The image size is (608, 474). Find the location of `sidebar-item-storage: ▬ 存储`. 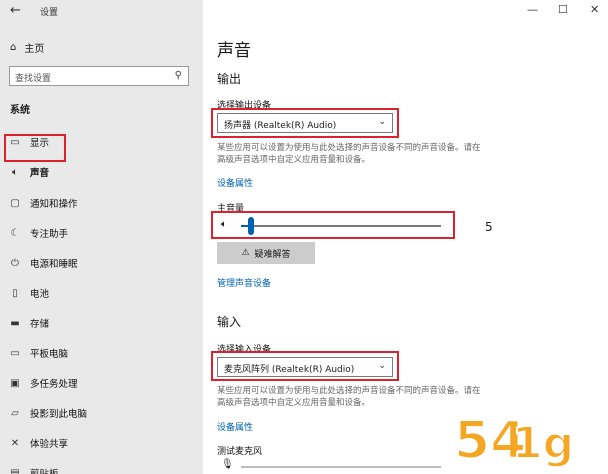

sidebar-item-storage: ▬ 存储 is located at coordinates (101, 323).